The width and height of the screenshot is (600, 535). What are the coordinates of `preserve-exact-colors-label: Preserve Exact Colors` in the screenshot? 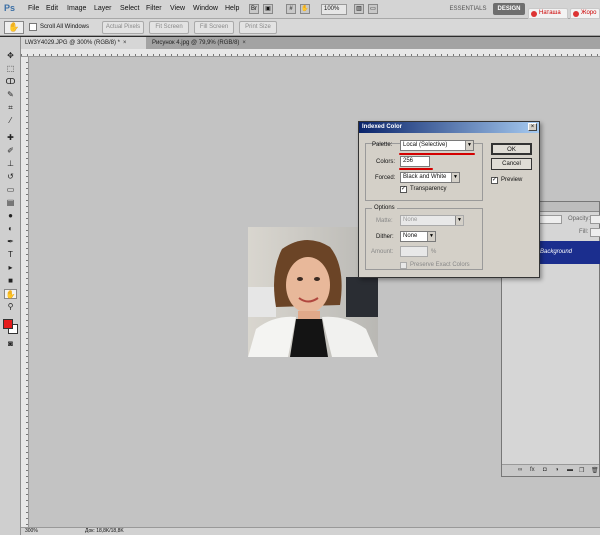 It's located at (440, 265).